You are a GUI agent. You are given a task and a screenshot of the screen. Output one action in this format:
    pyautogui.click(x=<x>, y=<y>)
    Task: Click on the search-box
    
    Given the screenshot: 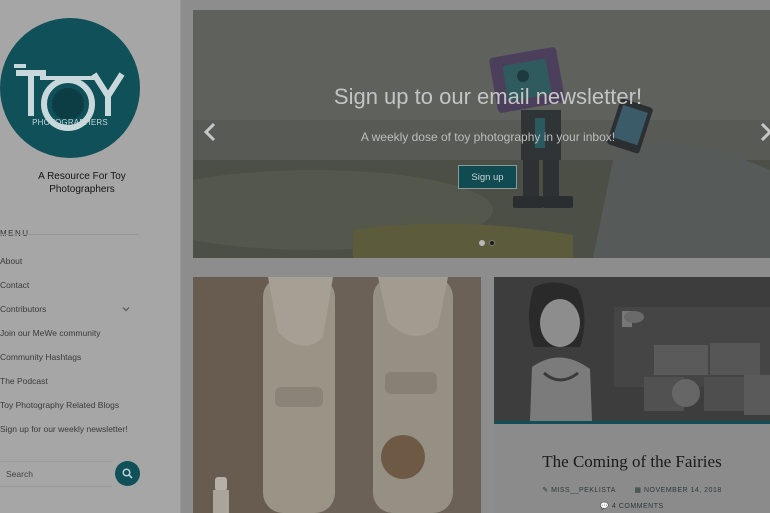 What is the action you would take?
    pyautogui.click(x=56, y=474)
    